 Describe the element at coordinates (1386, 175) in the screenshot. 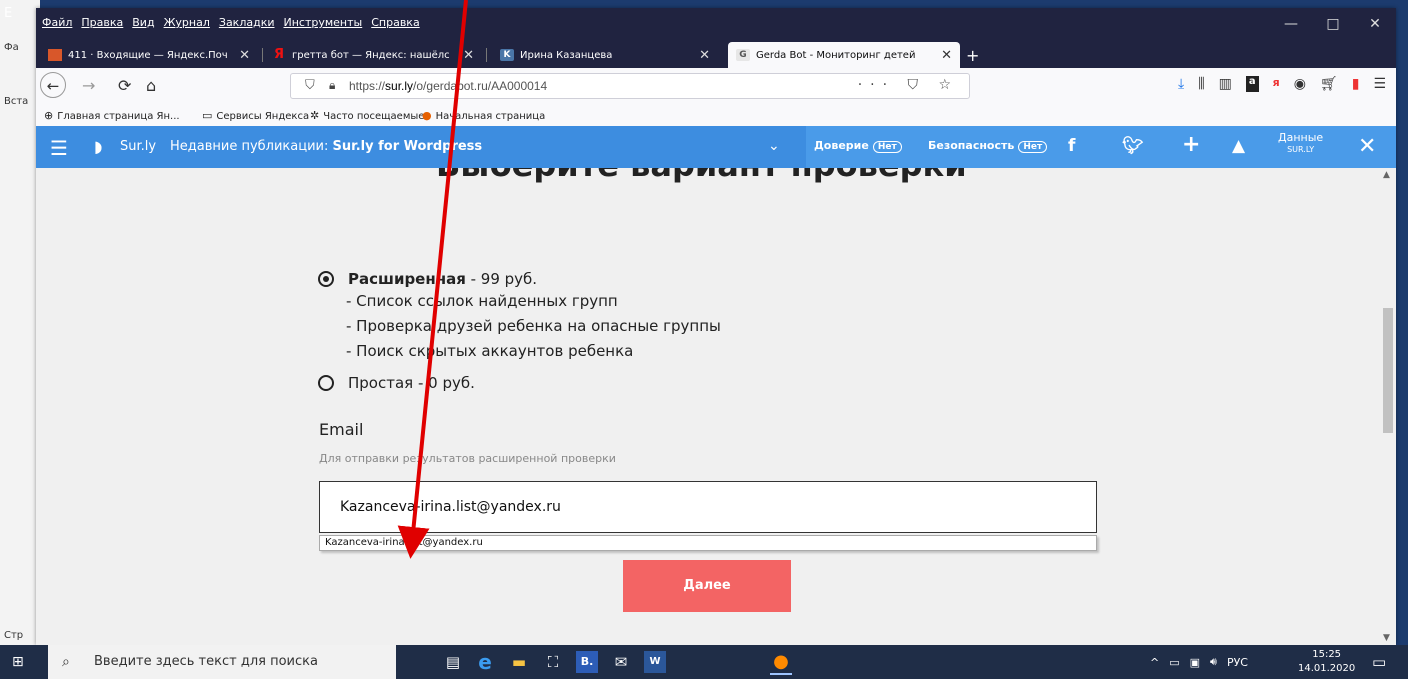

I see `scroll-up-icon: ▲` at that location.